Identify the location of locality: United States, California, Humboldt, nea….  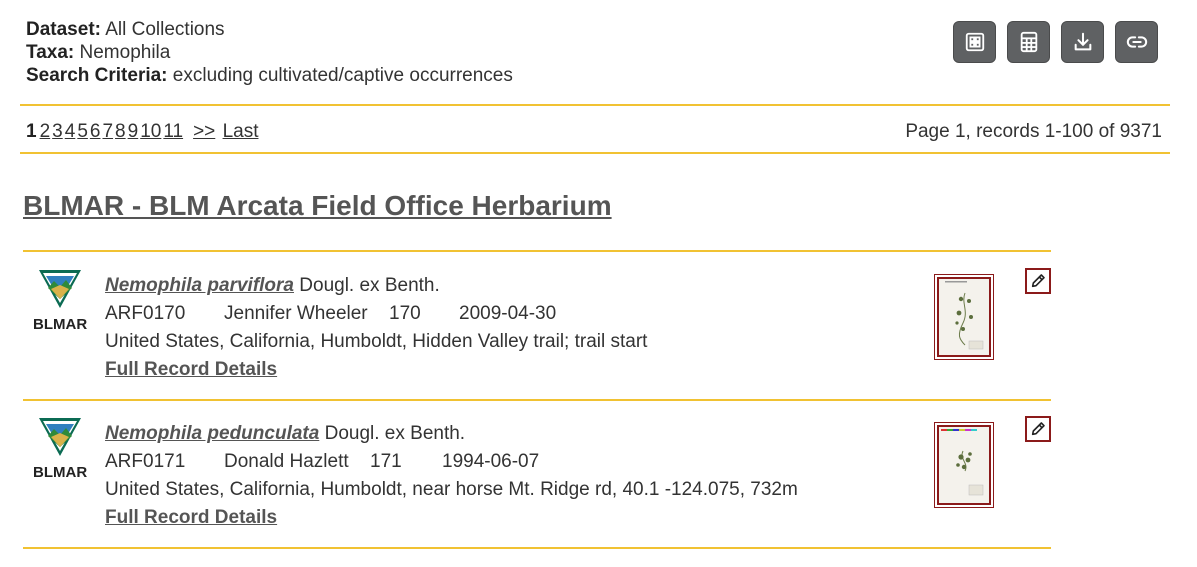
(451, 489).